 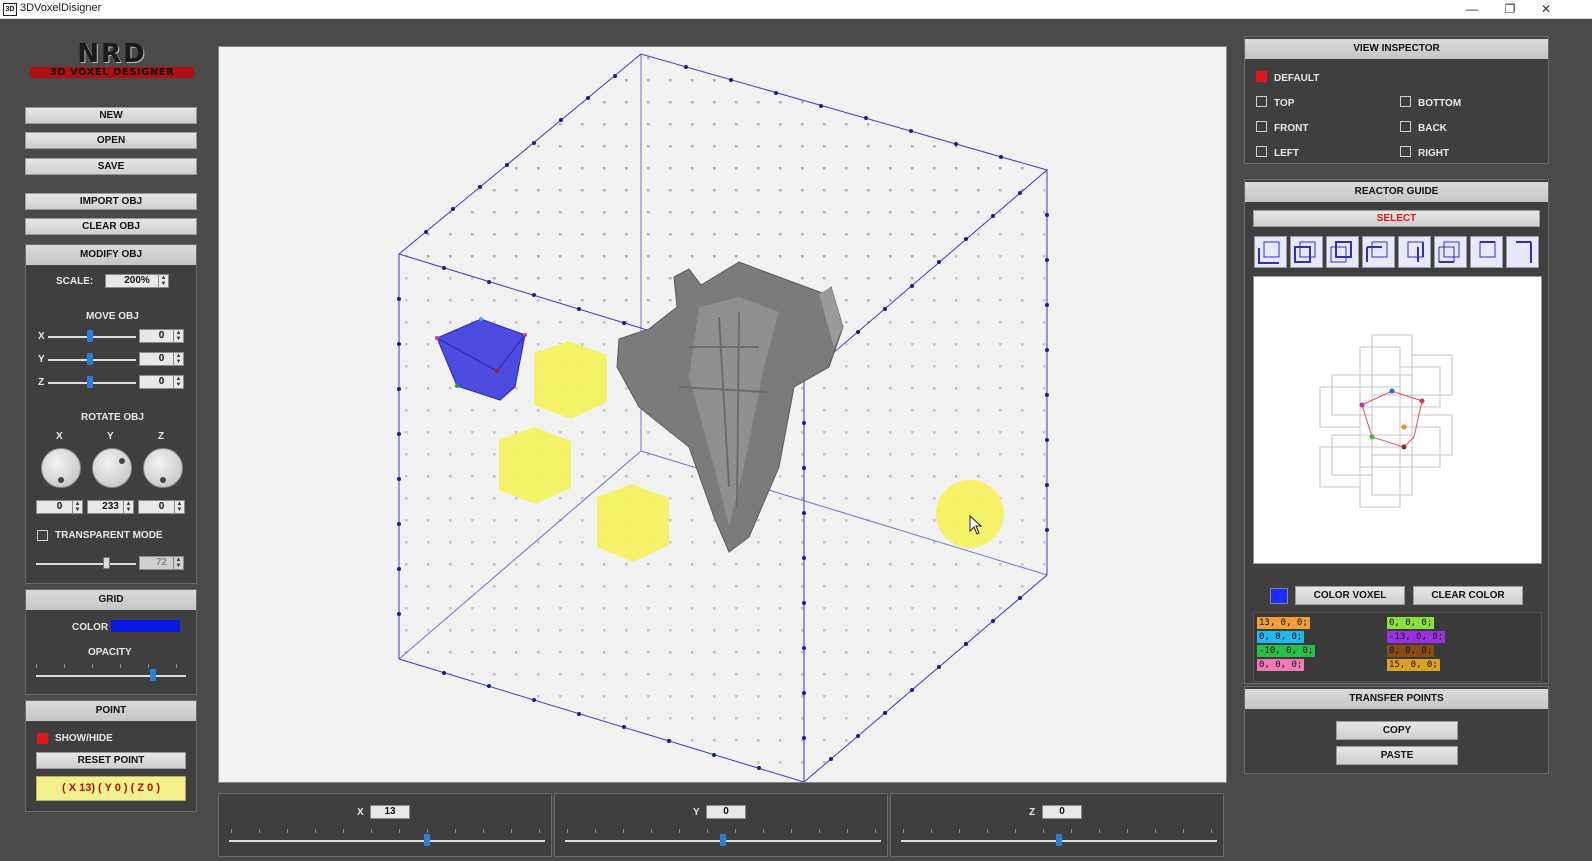 What do you see at coordinates (111, 201) in the screenshot?
I see `import-obj-button: IMPORT OBJ` at bounding box center [111, 201].